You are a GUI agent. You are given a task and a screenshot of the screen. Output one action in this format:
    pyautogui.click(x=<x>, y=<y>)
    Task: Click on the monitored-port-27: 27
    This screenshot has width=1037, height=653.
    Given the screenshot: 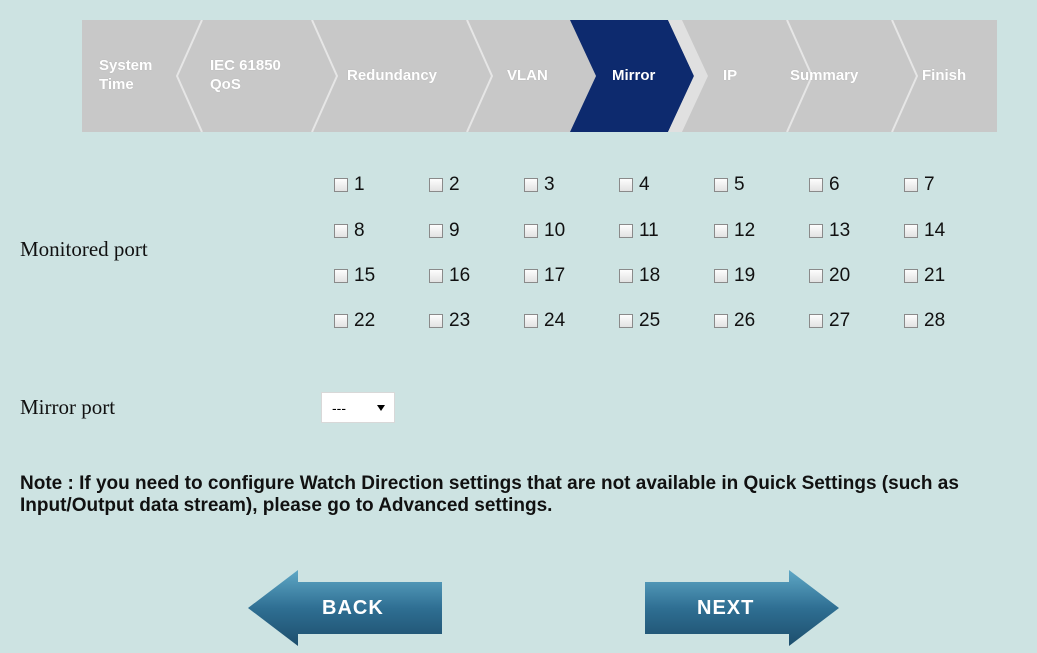 What is the action you would take?
    pyautogui.click(x=829, y=321)
    